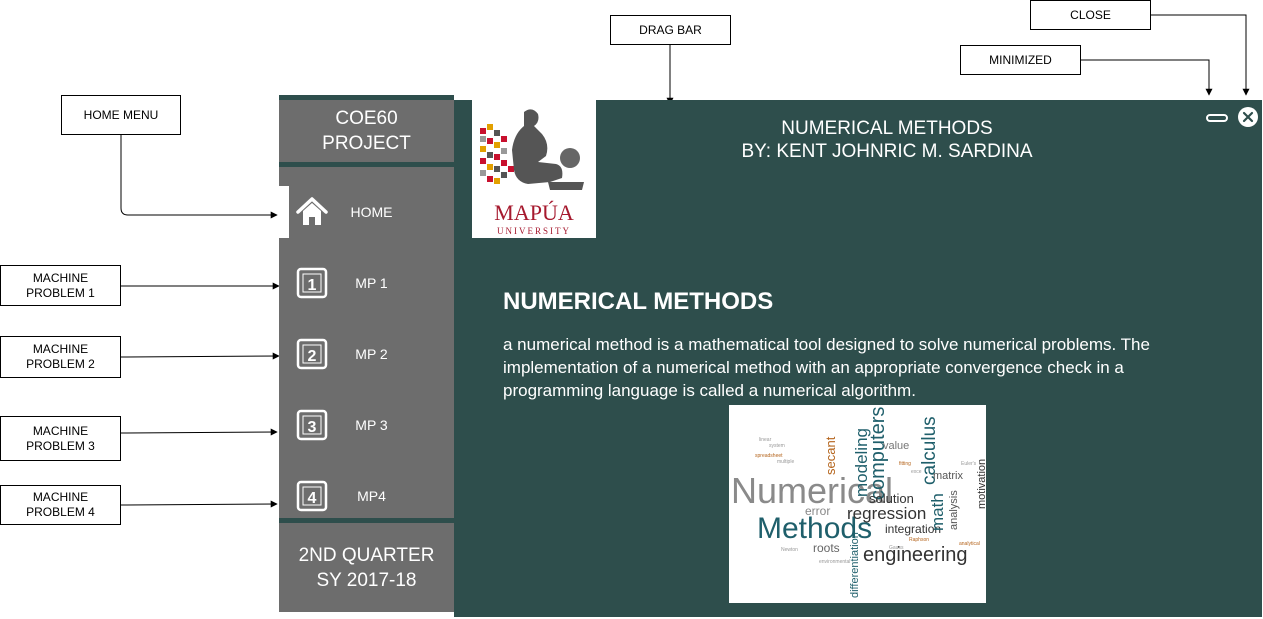  I want to click on number-4-icon: 4, so click(312, 496).